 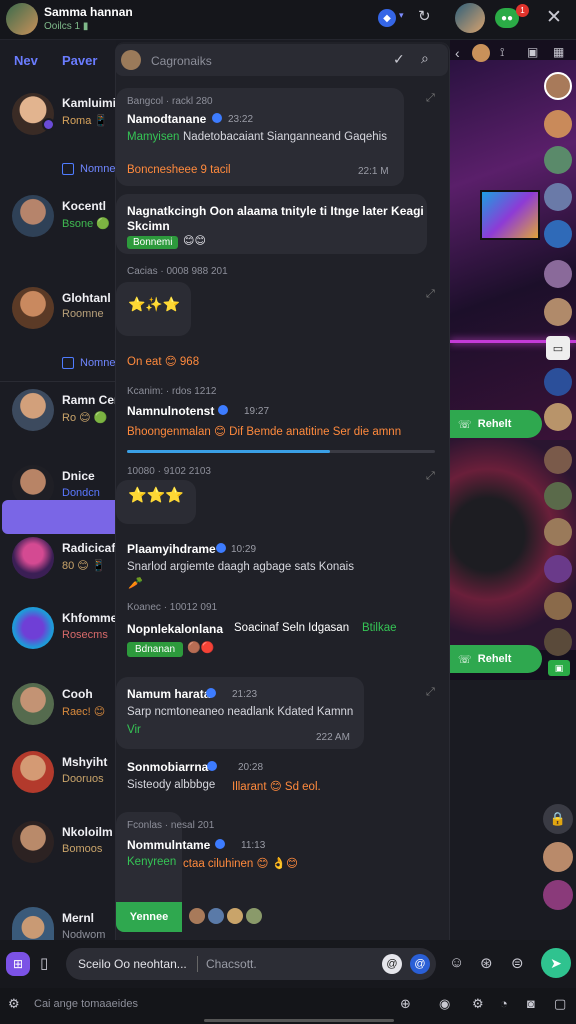 What do you see at coordinates (405, 1004) in the screenshot?
I see `gamepad-icon: ⊕` at bounding box center [405, 1004].